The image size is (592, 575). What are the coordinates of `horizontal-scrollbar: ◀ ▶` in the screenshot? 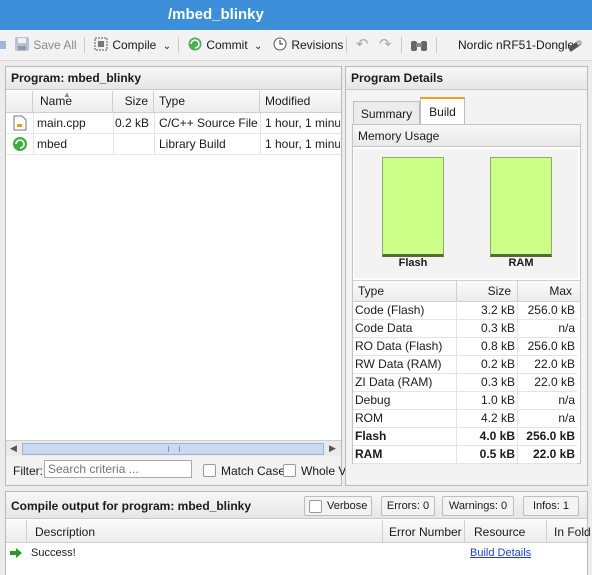 It's located at (173, 448).